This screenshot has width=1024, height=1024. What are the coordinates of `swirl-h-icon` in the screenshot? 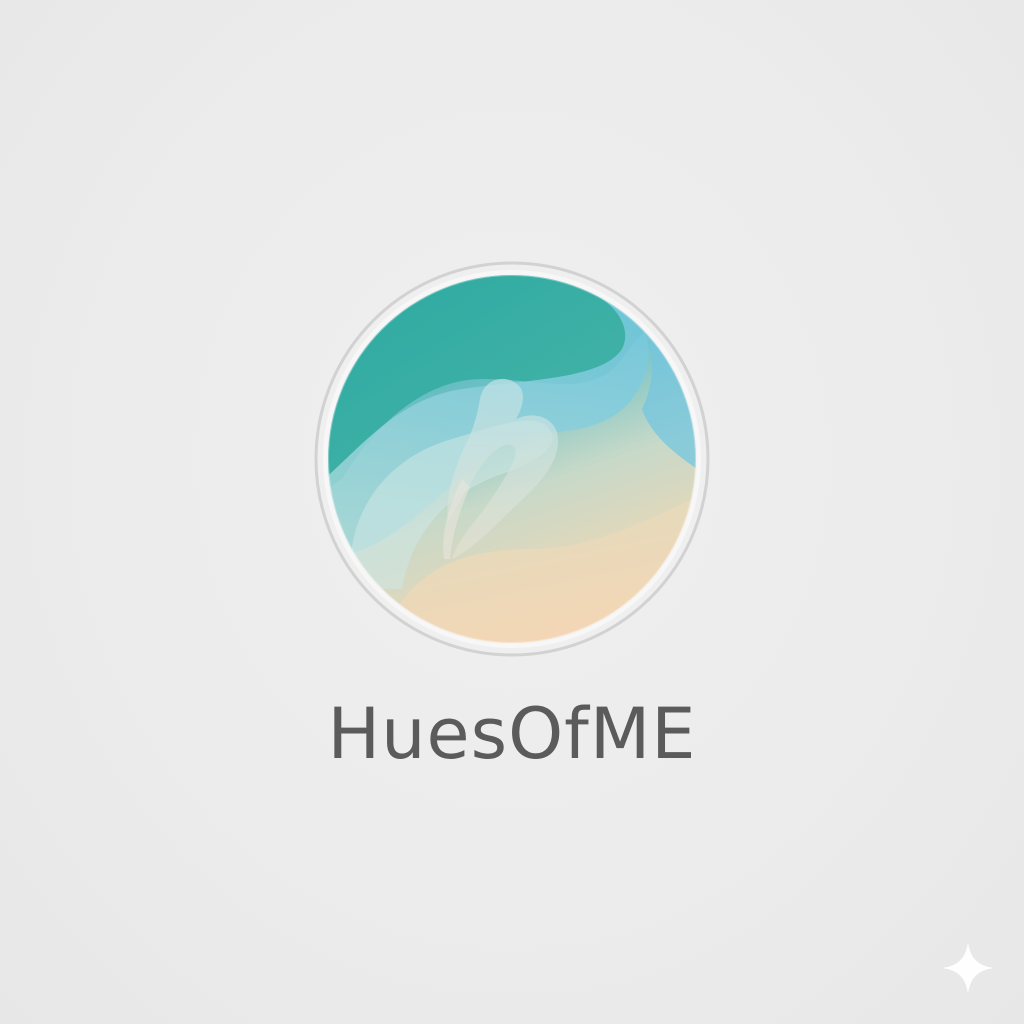 It's located at (512, 459).